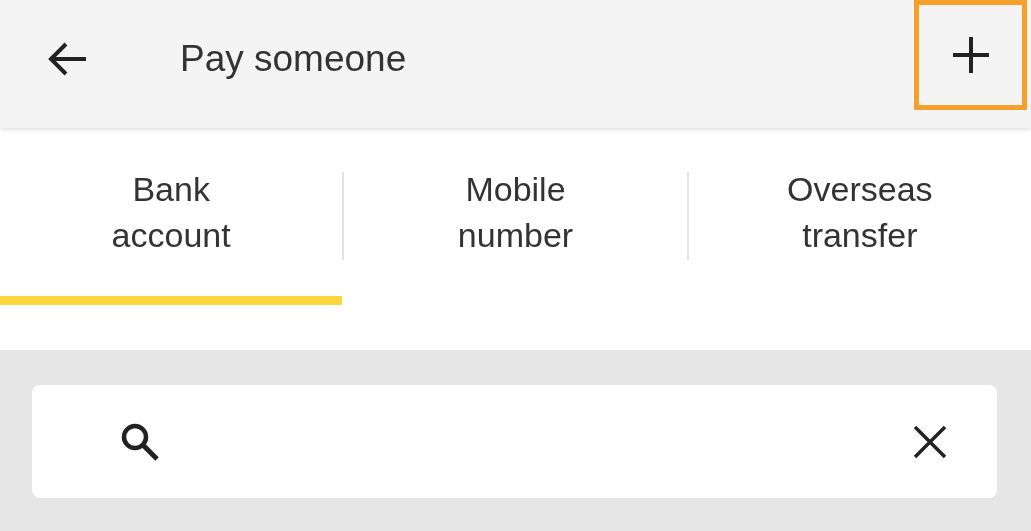  I want to click on plus-icon, so click(970, 55).